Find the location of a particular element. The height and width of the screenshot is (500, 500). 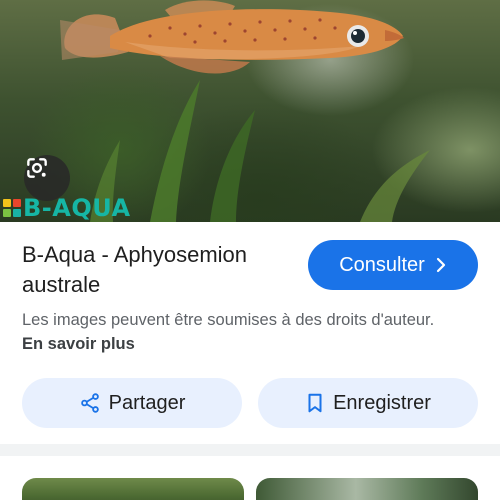

save-button: Enregistrer is located at coordinates (368, 403).